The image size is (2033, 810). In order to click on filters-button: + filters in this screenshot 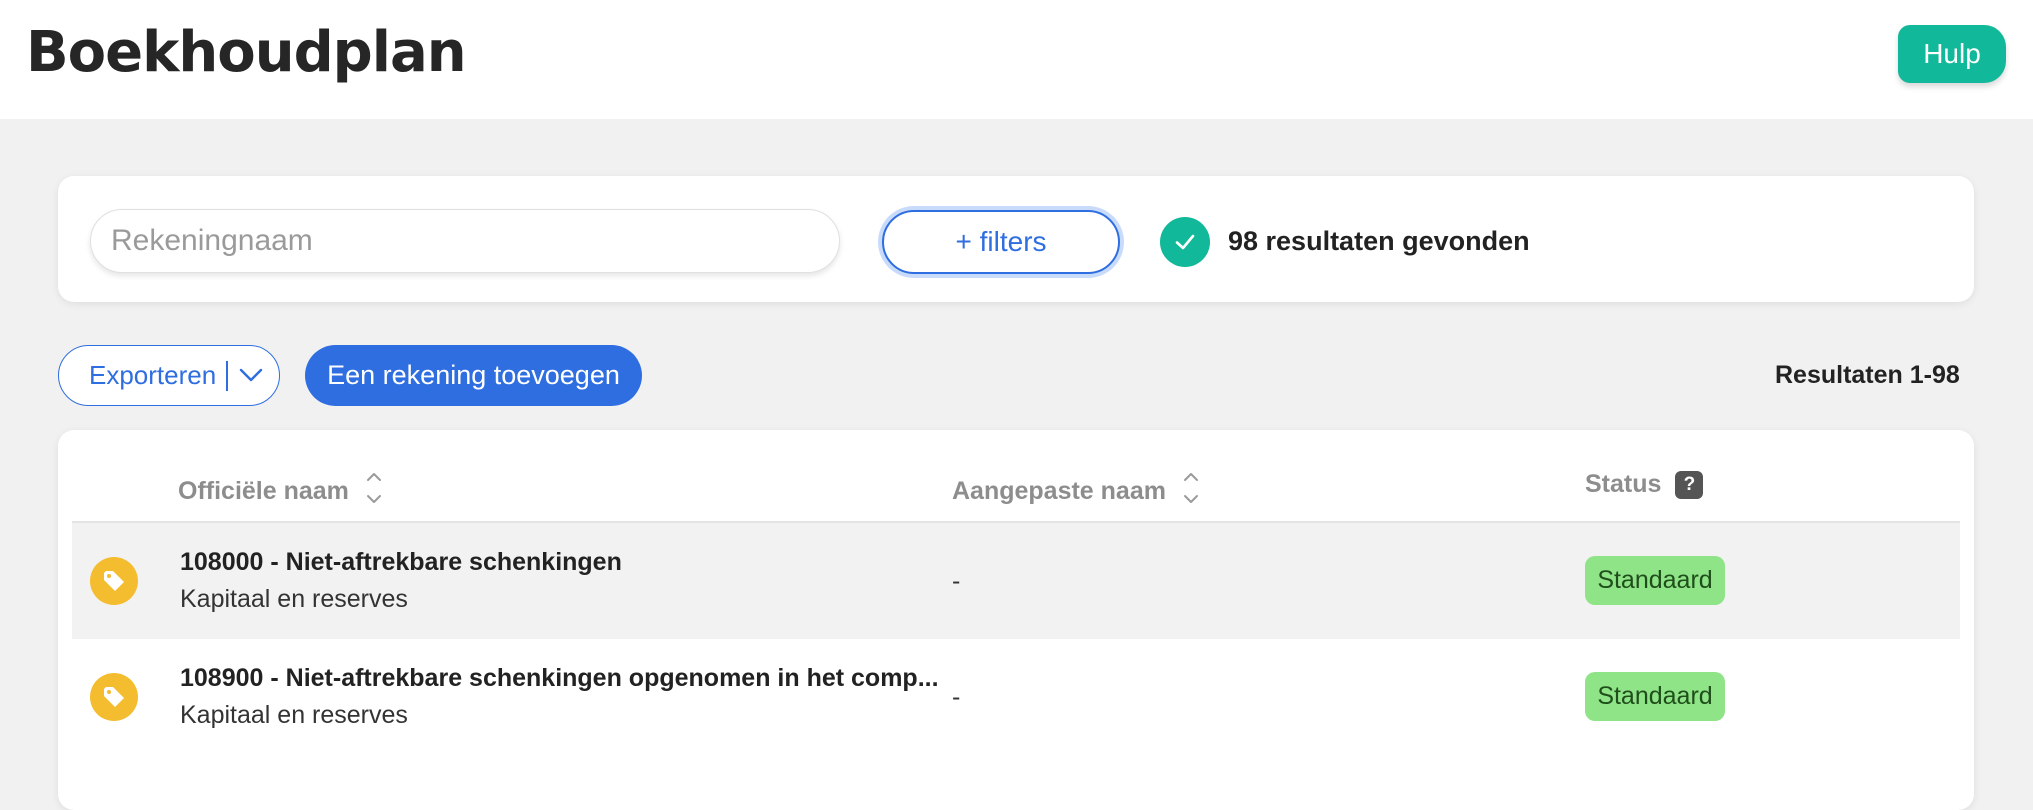, I will do `click(1001, 242)`.